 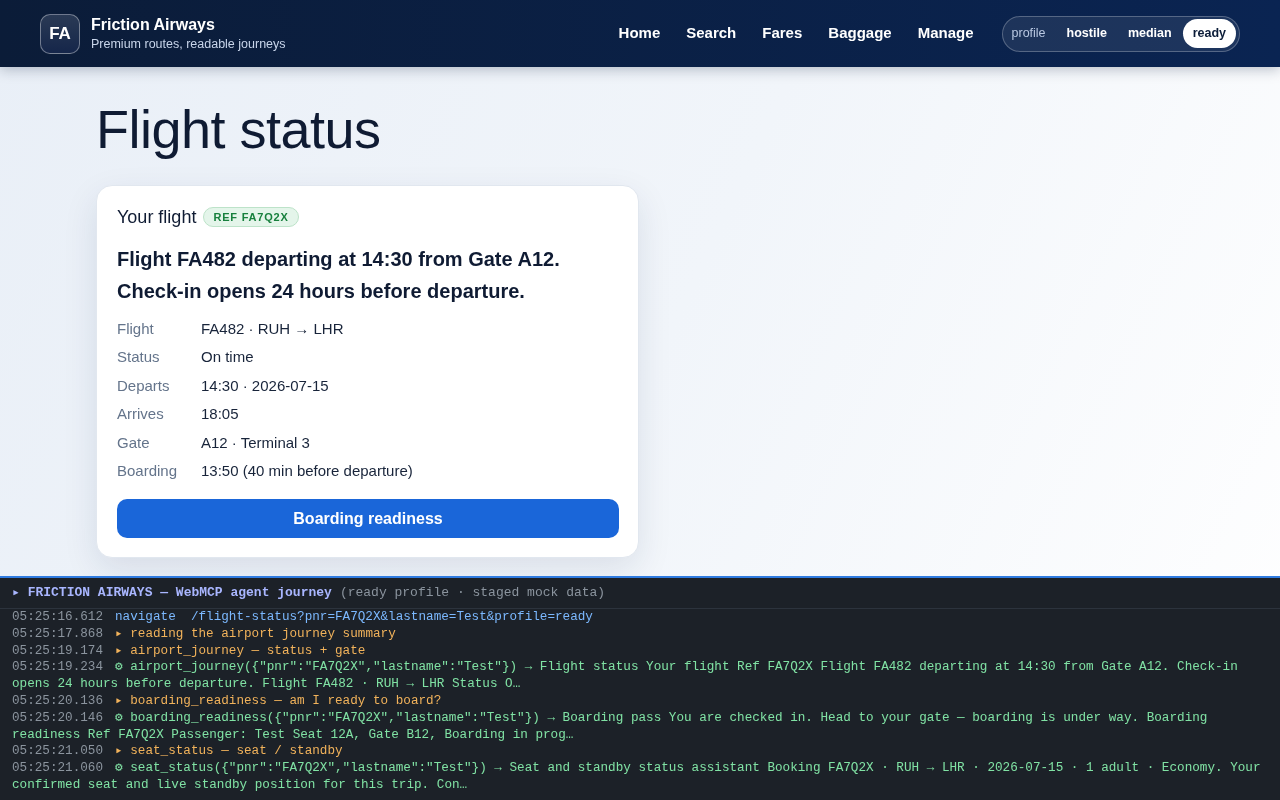 I want to click on console-title: ▸ FRICTION AIRWAYS — WebMCP agent journey, so click(x=172, y=593).